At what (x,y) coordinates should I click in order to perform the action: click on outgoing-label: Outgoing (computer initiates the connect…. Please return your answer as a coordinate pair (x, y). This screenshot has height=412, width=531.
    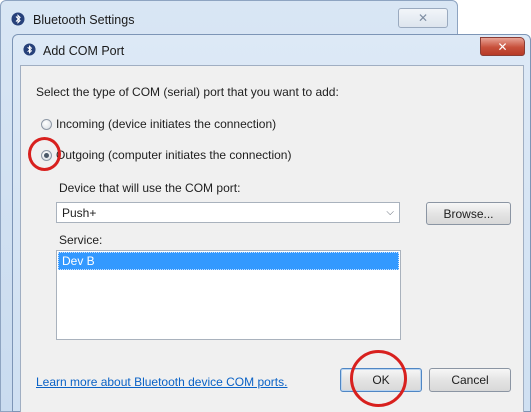
    Looking at the image, I should click on (174, 155).